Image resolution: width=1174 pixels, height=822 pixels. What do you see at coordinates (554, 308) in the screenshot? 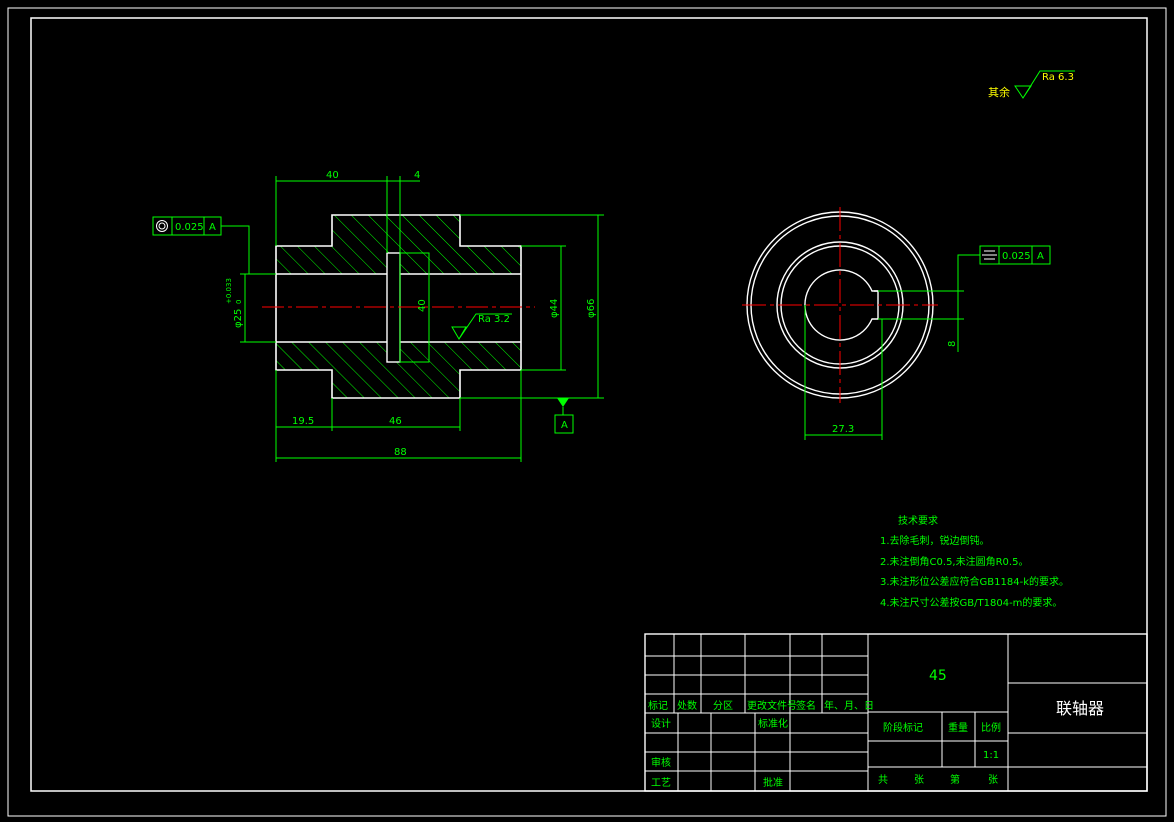
I see `dim-outer-small: φ44` at bounding box center [554, 308].